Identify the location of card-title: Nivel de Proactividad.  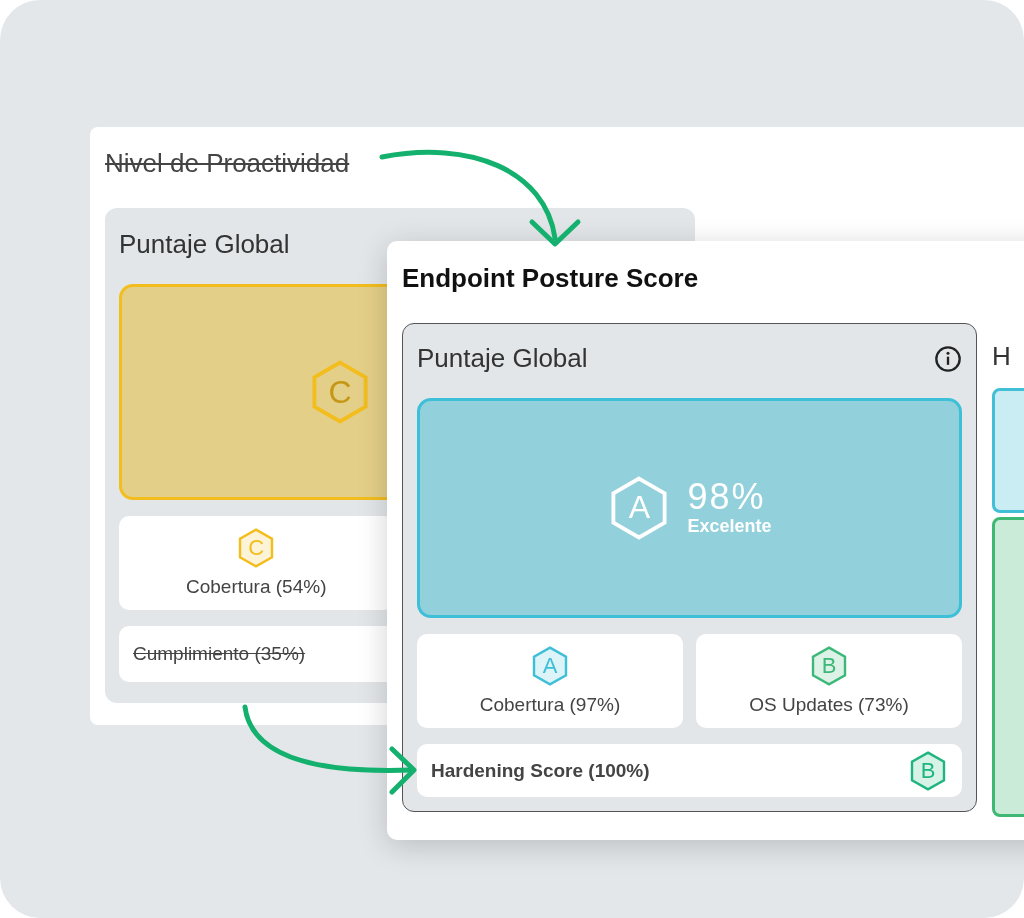
(227, 163).